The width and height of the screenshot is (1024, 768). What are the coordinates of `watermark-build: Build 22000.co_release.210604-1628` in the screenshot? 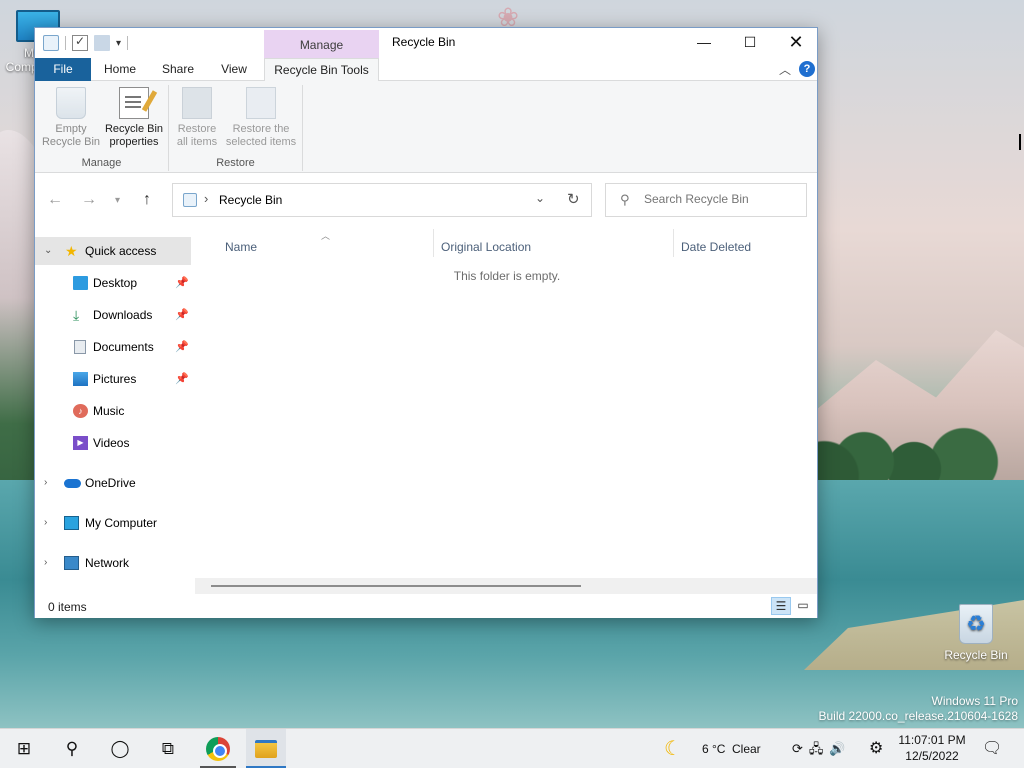 It's located at (918, 716).